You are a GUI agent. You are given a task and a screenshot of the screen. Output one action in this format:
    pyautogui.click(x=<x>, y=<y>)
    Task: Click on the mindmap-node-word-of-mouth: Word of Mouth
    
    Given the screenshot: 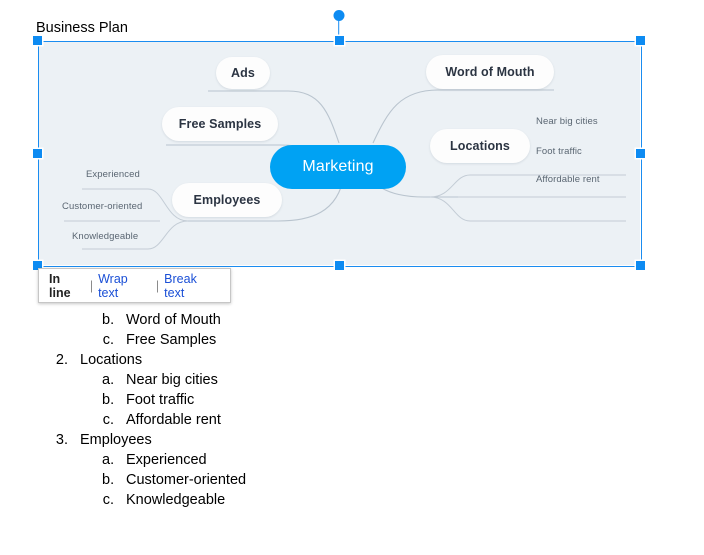 What is the action you would take?
    pyautogui.click(x=490, y=72)
    